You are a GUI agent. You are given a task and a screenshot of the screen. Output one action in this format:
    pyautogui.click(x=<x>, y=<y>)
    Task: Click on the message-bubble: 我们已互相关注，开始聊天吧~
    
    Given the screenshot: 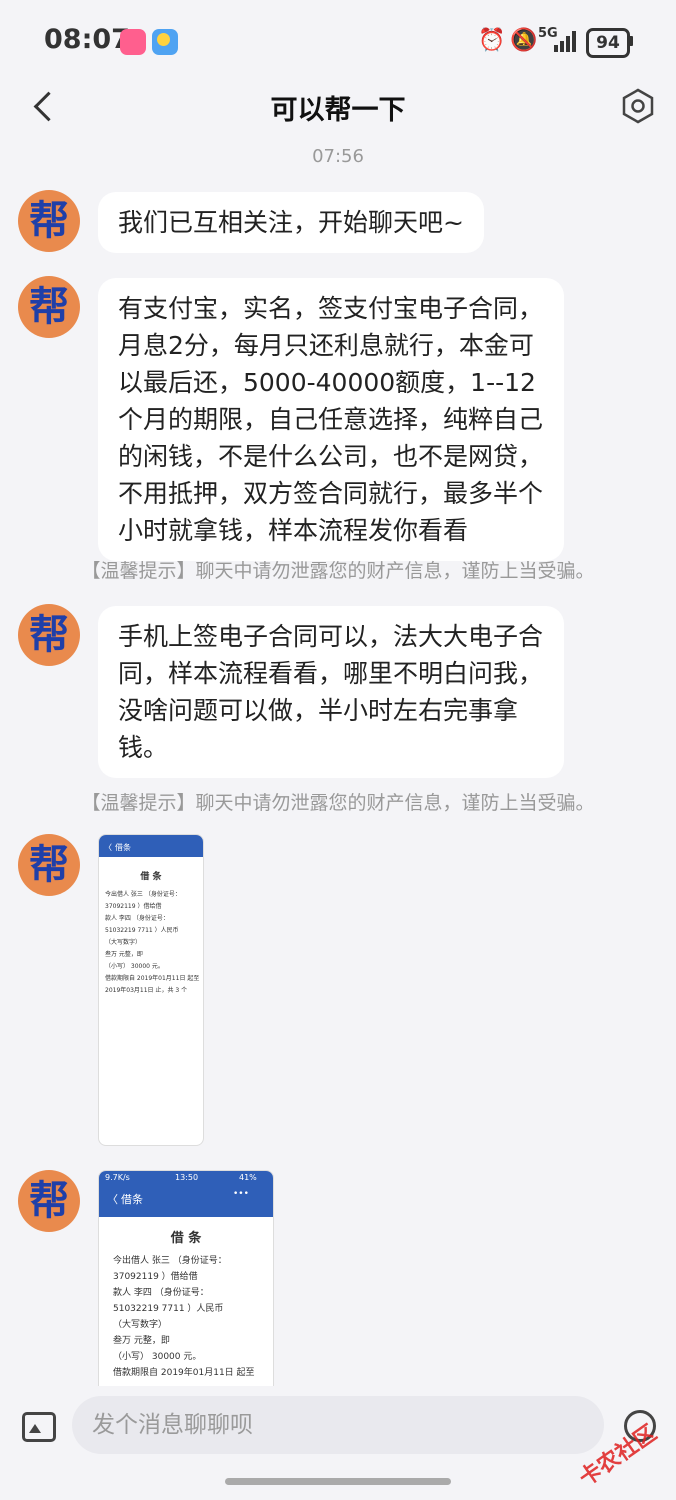 What is the action you would take?
    pyautogui.click(x=291, y=222)
    